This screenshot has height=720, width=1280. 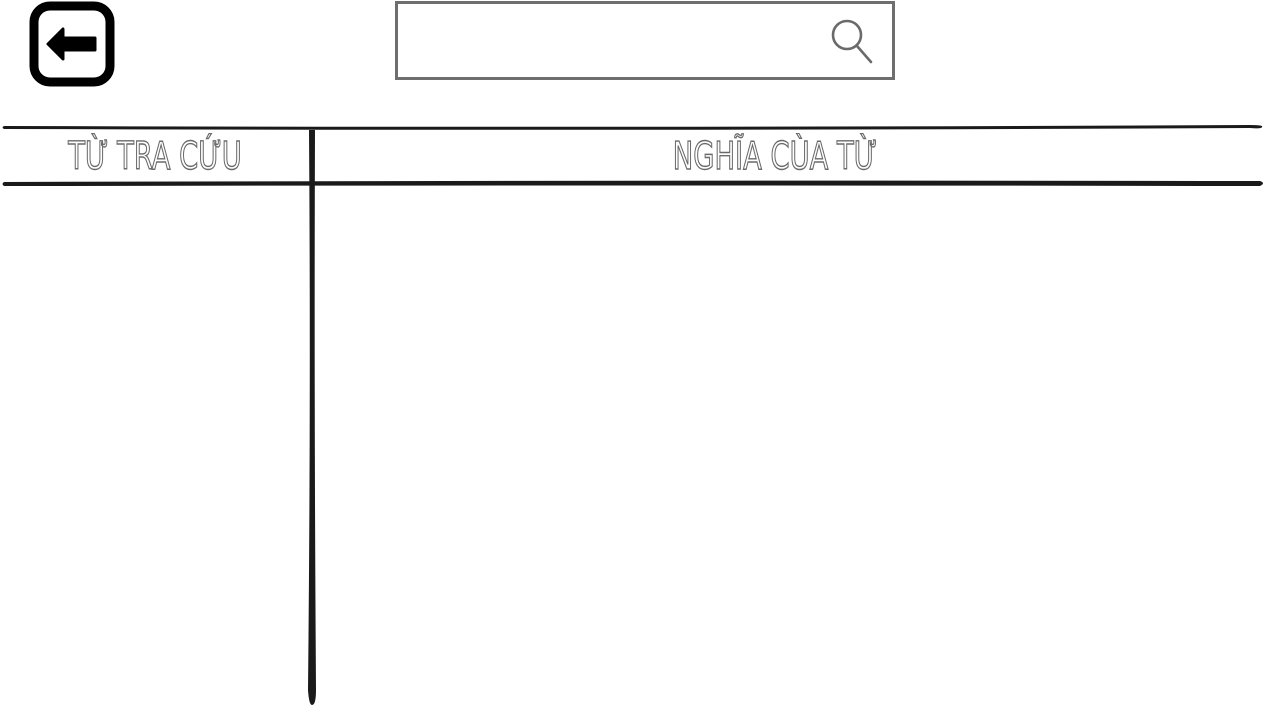 I want to click on back-button, so click(x=72, y=44).